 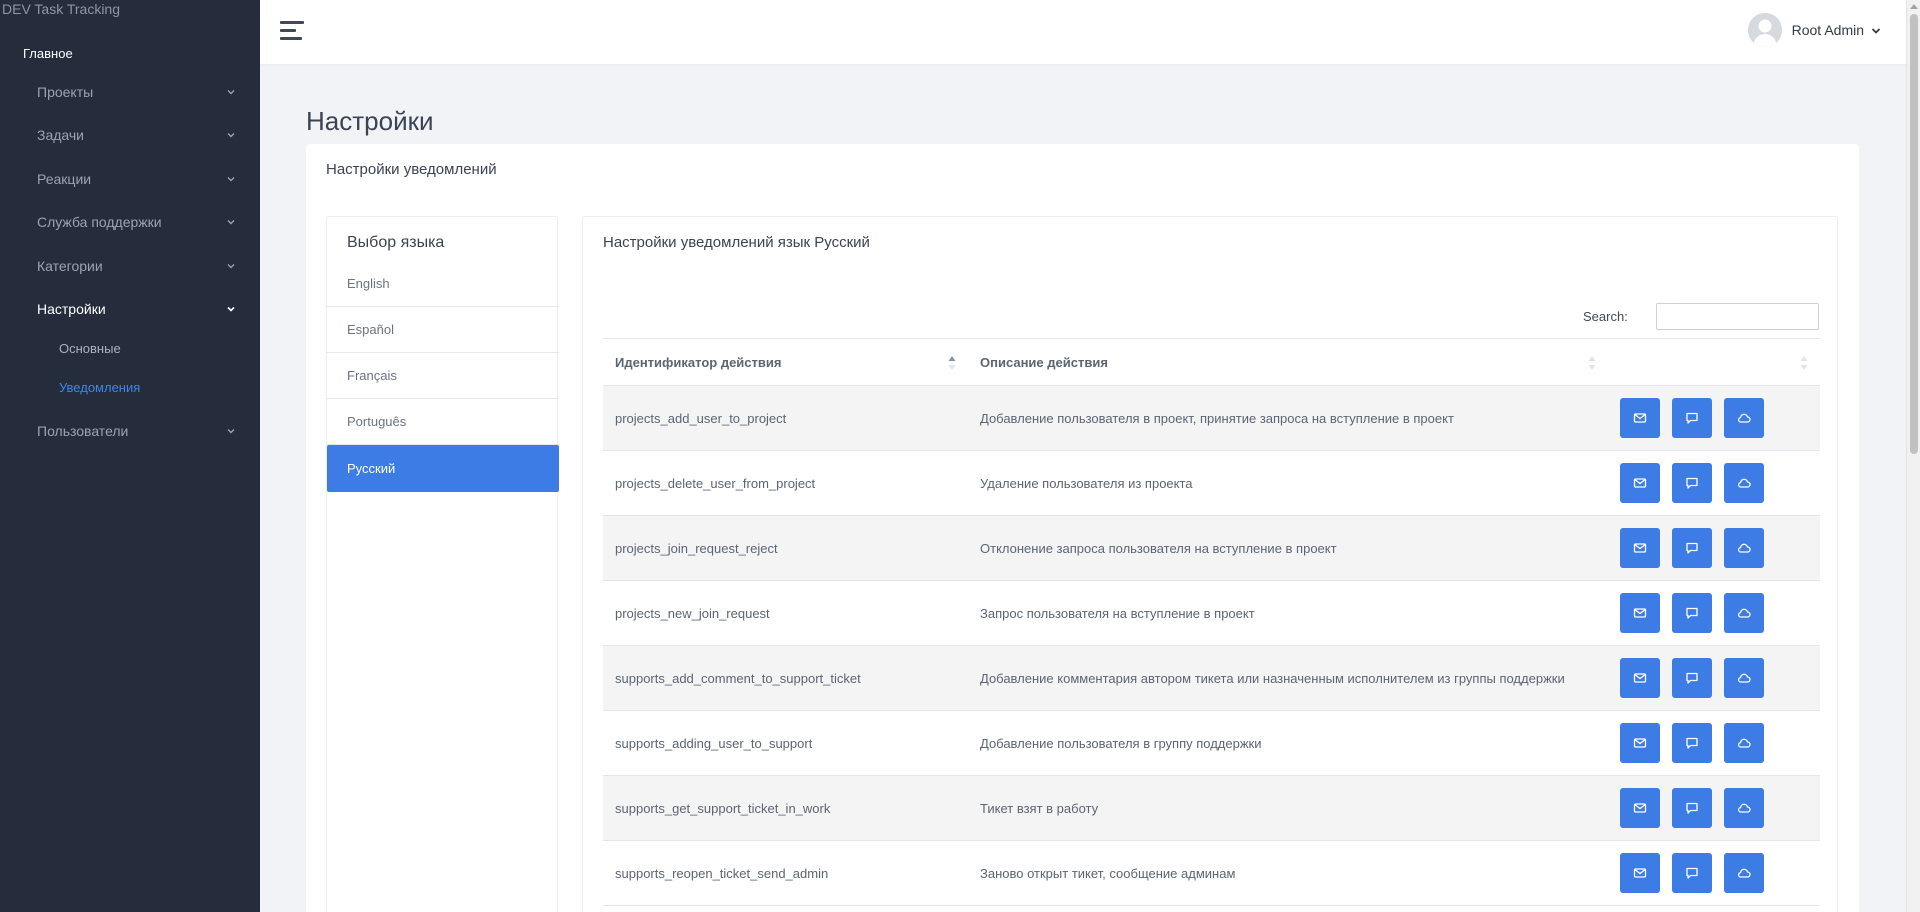 What do you see at coordinates (1914, 6) in the screenshot?
I see `scroll-up-arrow-icon` at bounding box center [1914, 6].